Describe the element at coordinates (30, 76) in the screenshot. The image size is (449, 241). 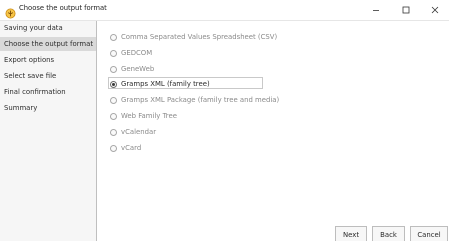
I see `sidebar-item-select-save-file: Select save file` at that location.